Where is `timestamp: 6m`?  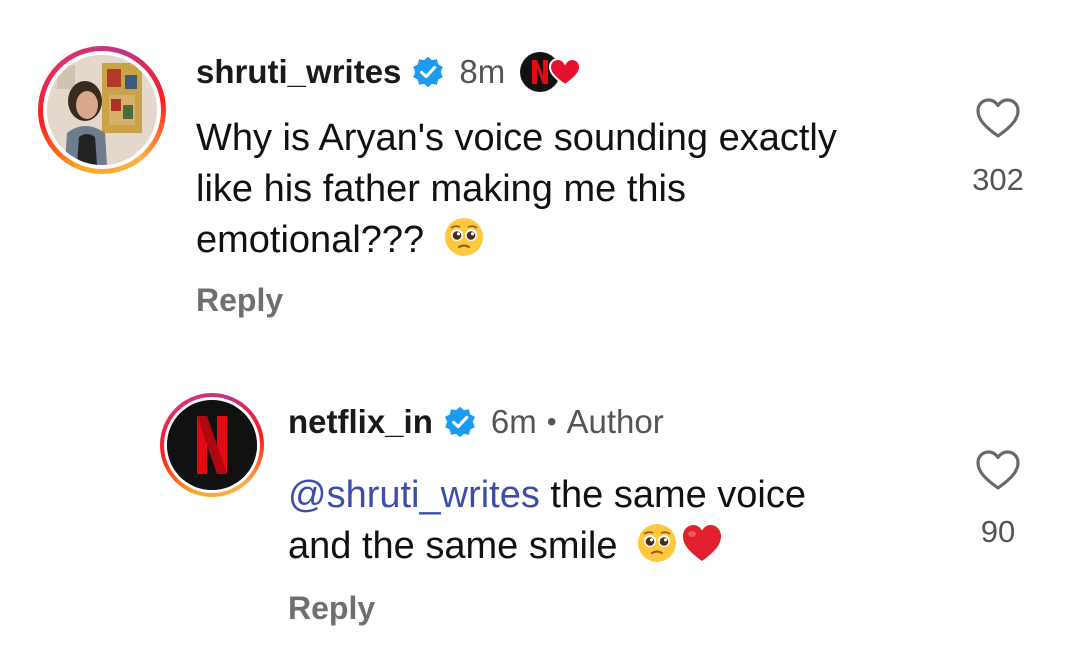 timestamp: 6m is located at coordinates (513, 421).